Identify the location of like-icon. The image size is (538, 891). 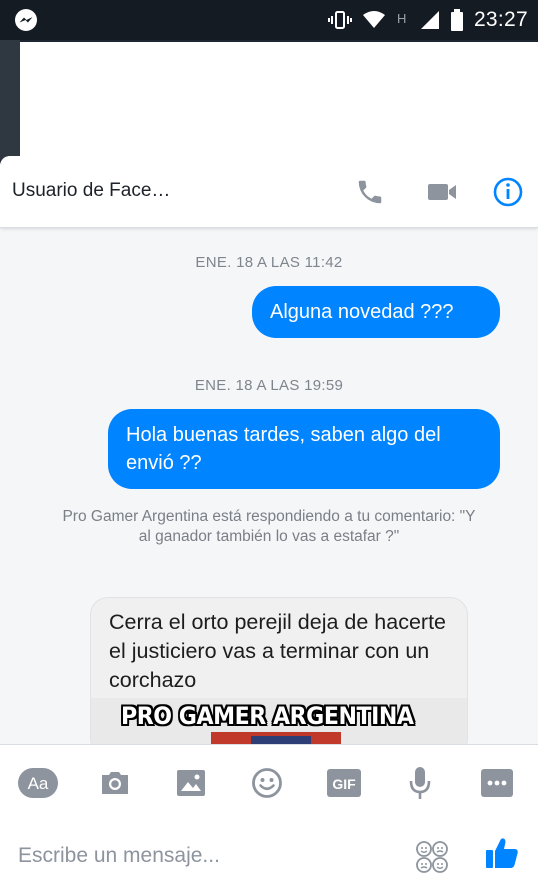
(502, 853).